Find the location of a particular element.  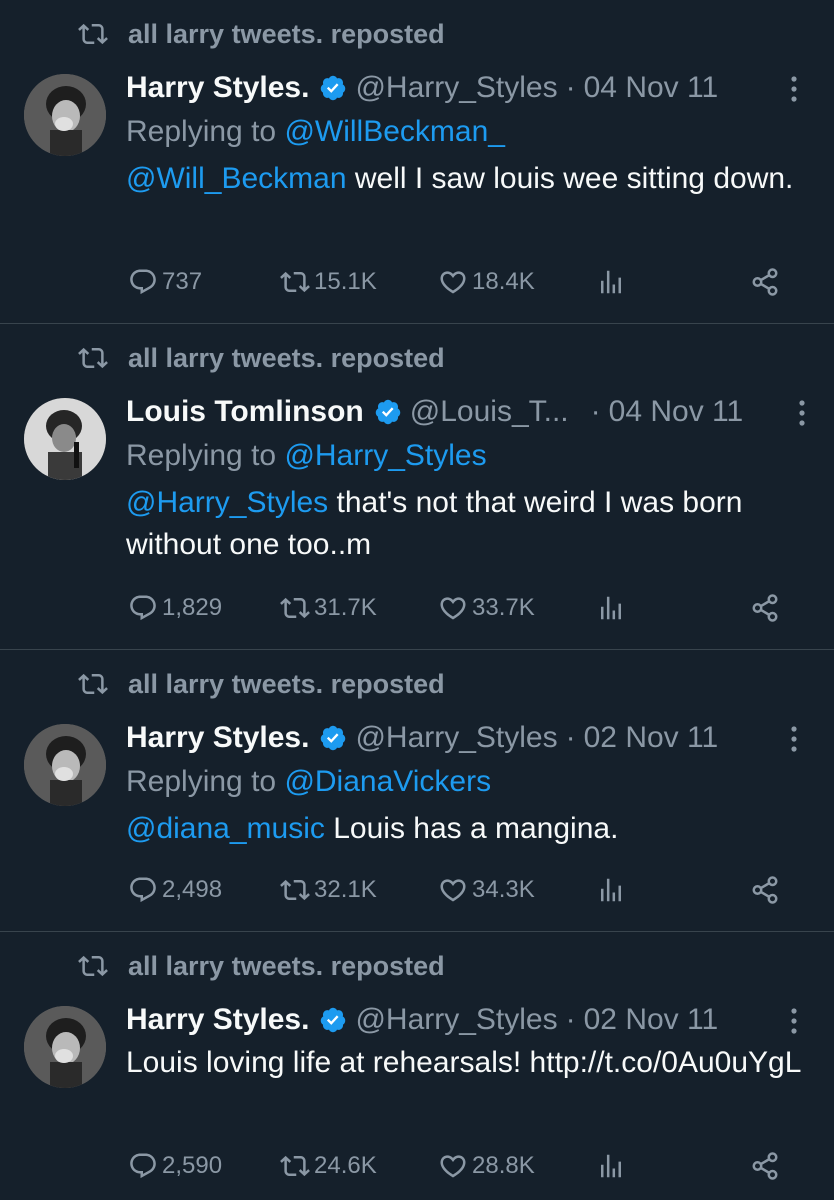

reply-button: 737 is located at coordinates (165, 282).